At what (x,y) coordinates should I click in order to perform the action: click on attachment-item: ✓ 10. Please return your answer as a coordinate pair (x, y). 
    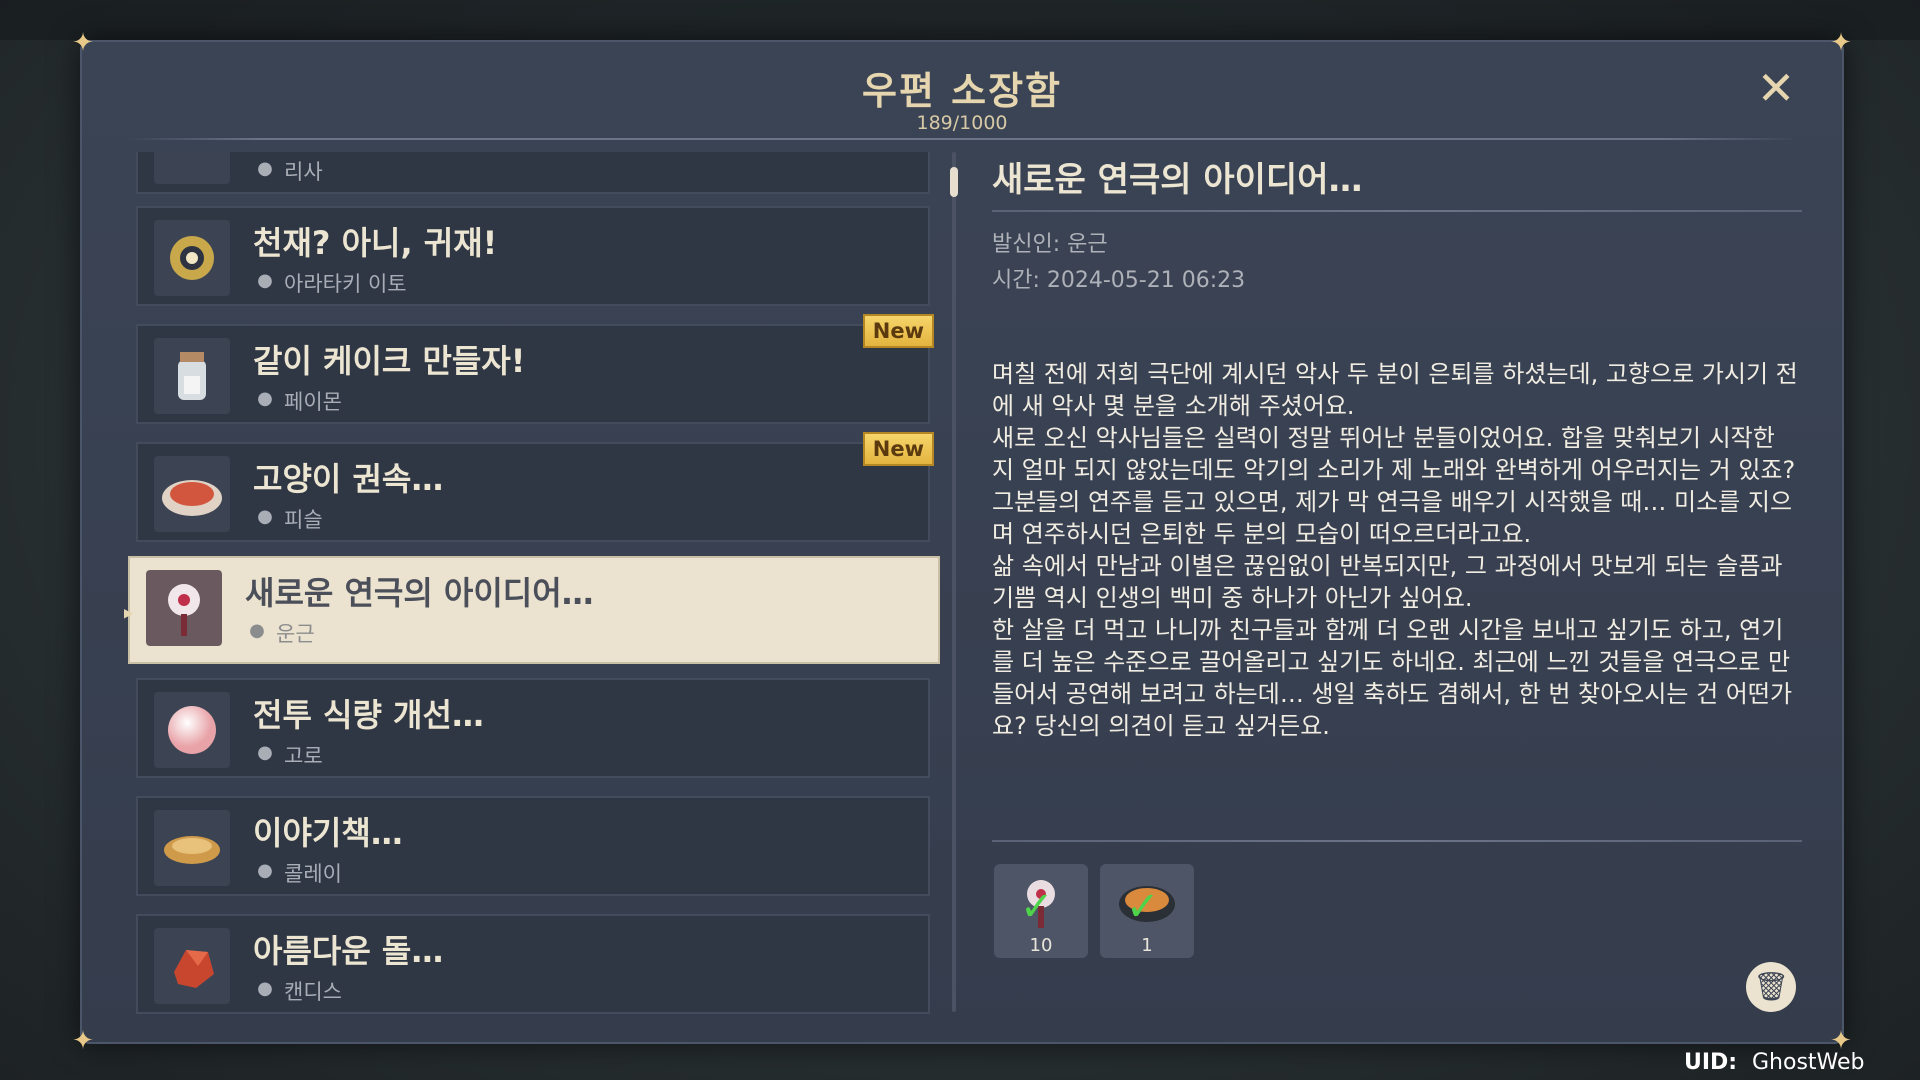
    Looking at the image, I should click on (1041, 911).